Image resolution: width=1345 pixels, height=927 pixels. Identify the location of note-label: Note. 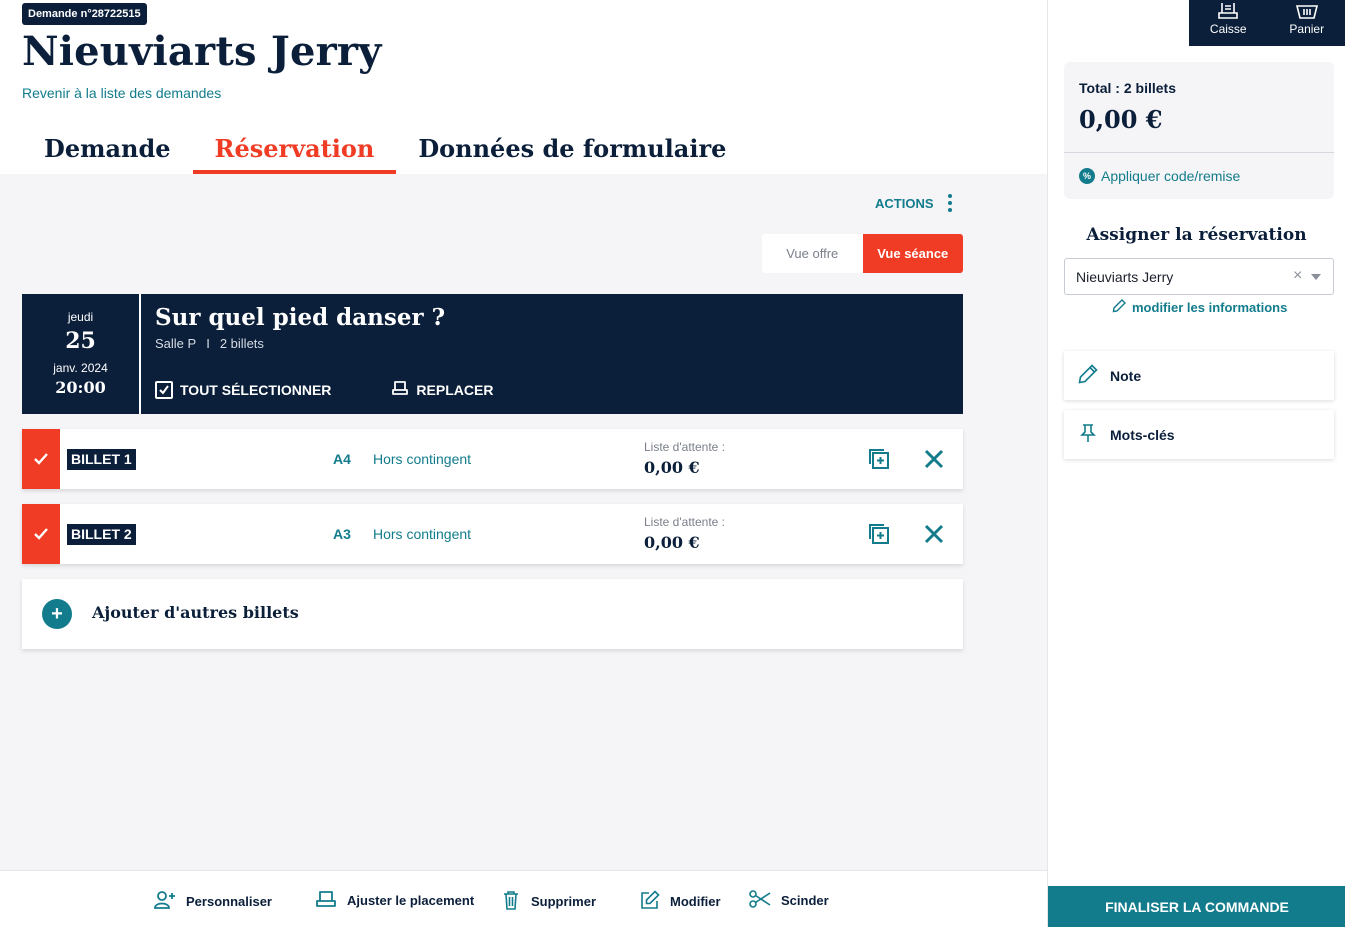
(1126, 375).